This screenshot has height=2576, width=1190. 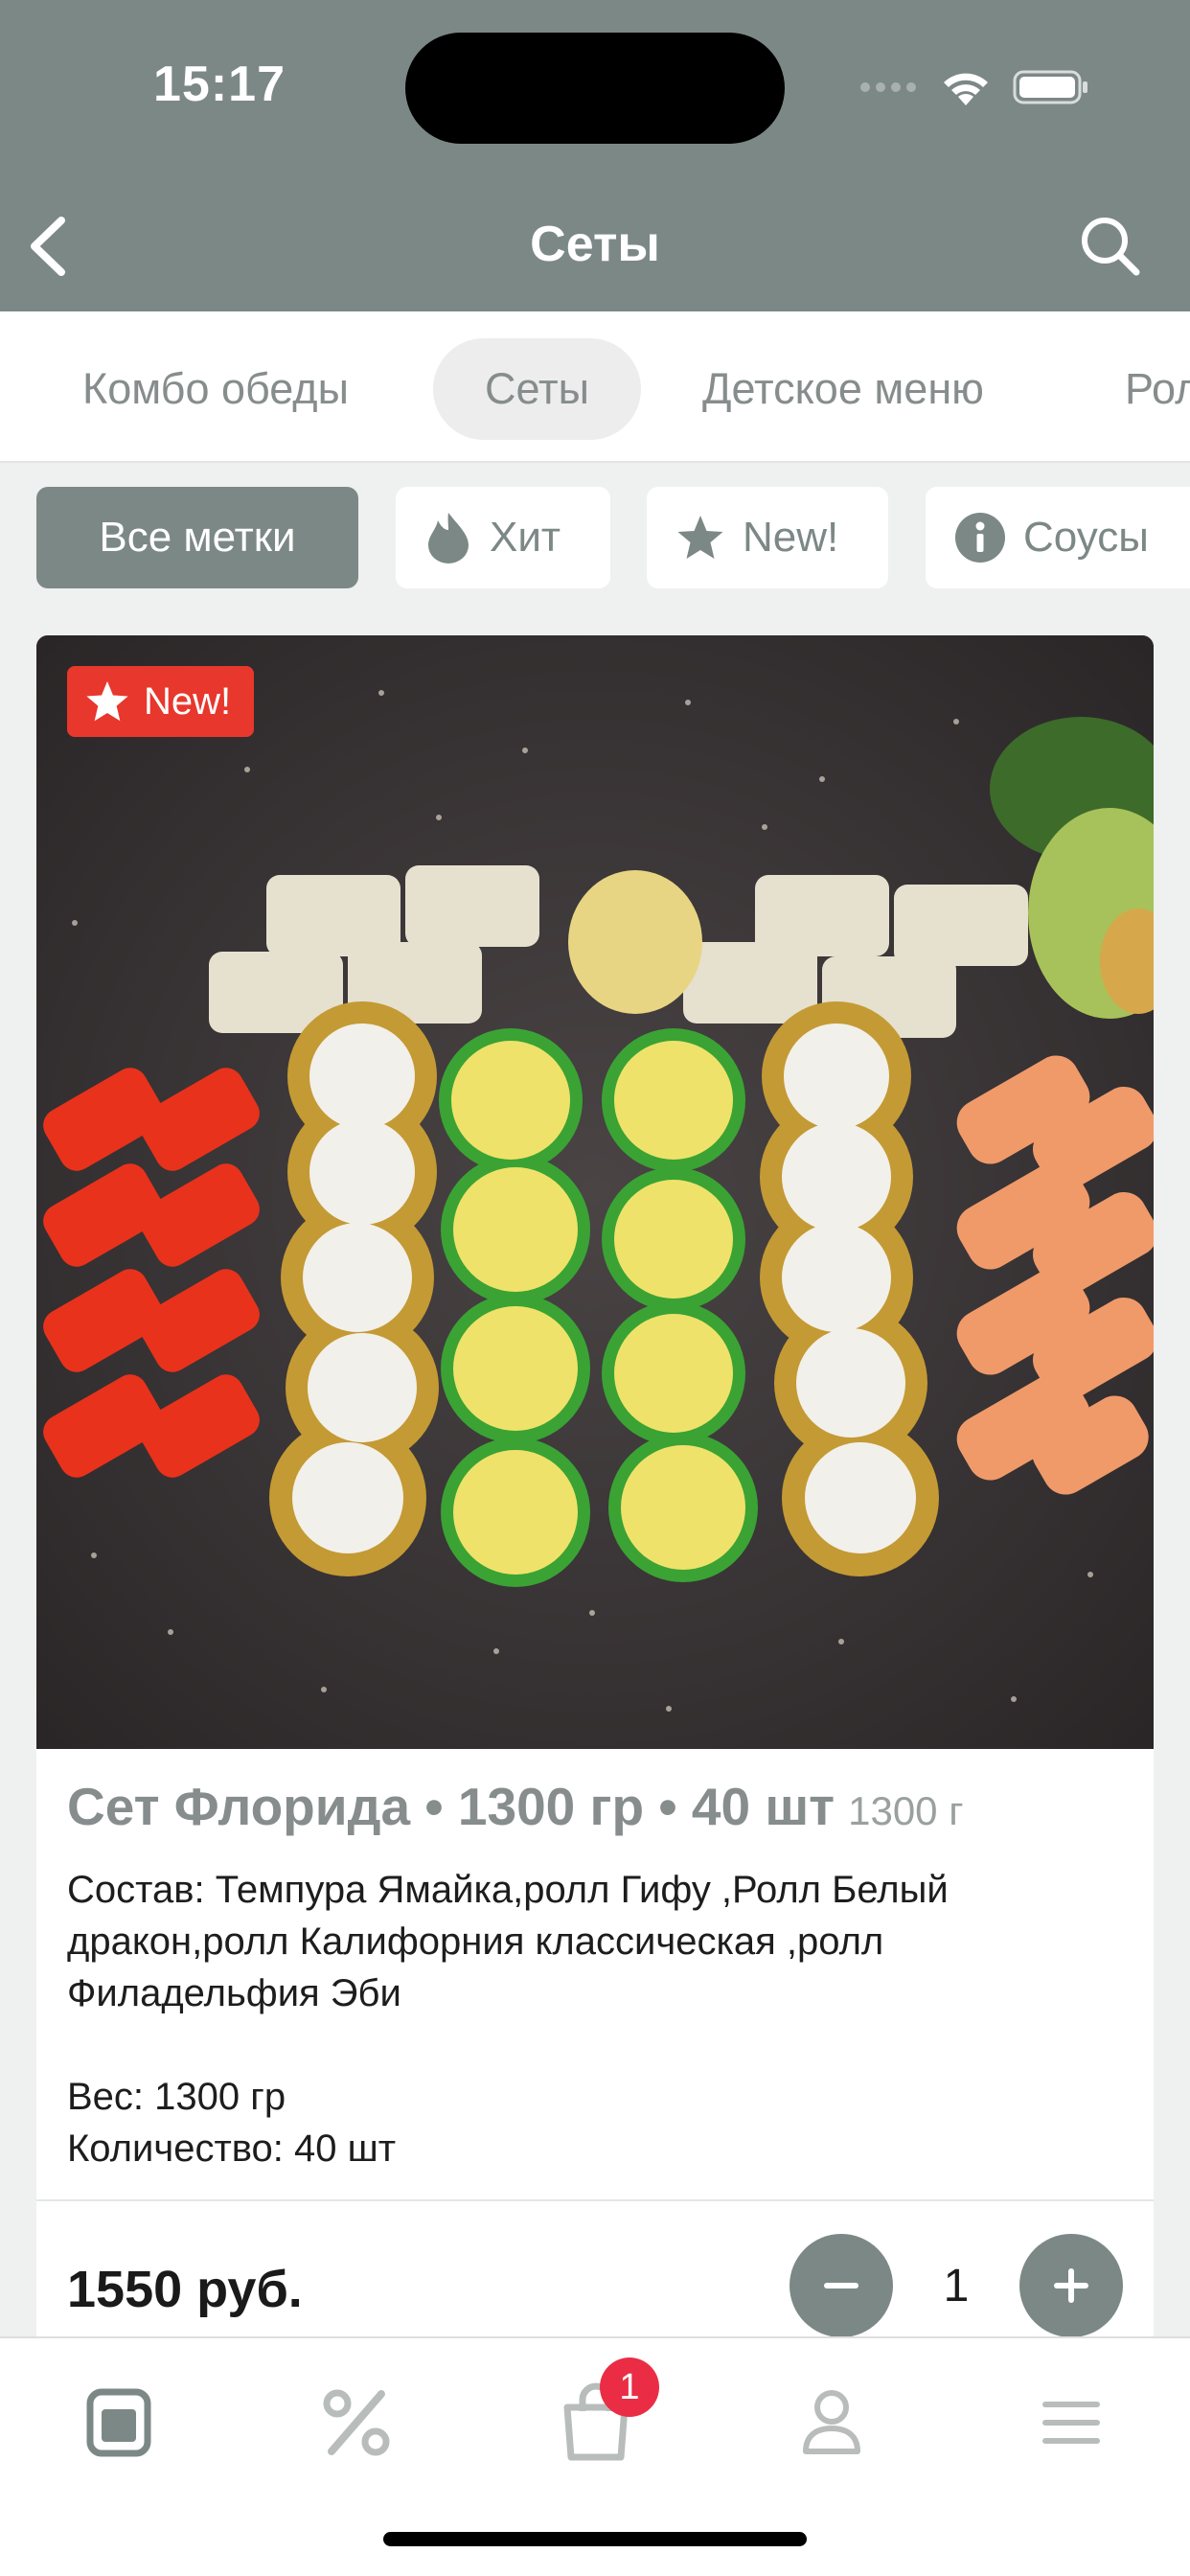 What do you see at coordinates (1086, 537) in the screenshot?
I see `chip-label: Соусы` at bounding box center [1086, 537].